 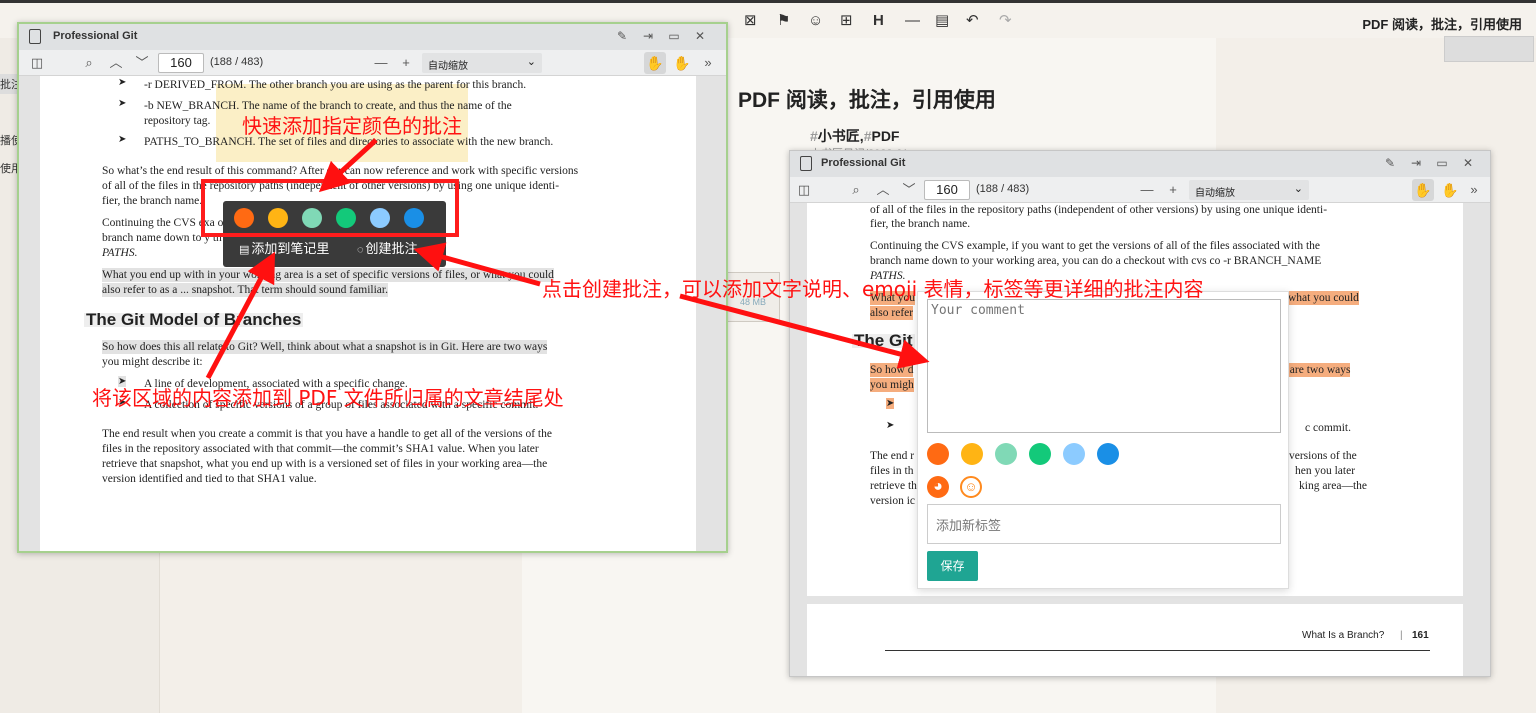 What do you see at coordinates (477, 264) in the screenshot?
I see `arrow-to-create-annotation` at bounding box center [477, 264].